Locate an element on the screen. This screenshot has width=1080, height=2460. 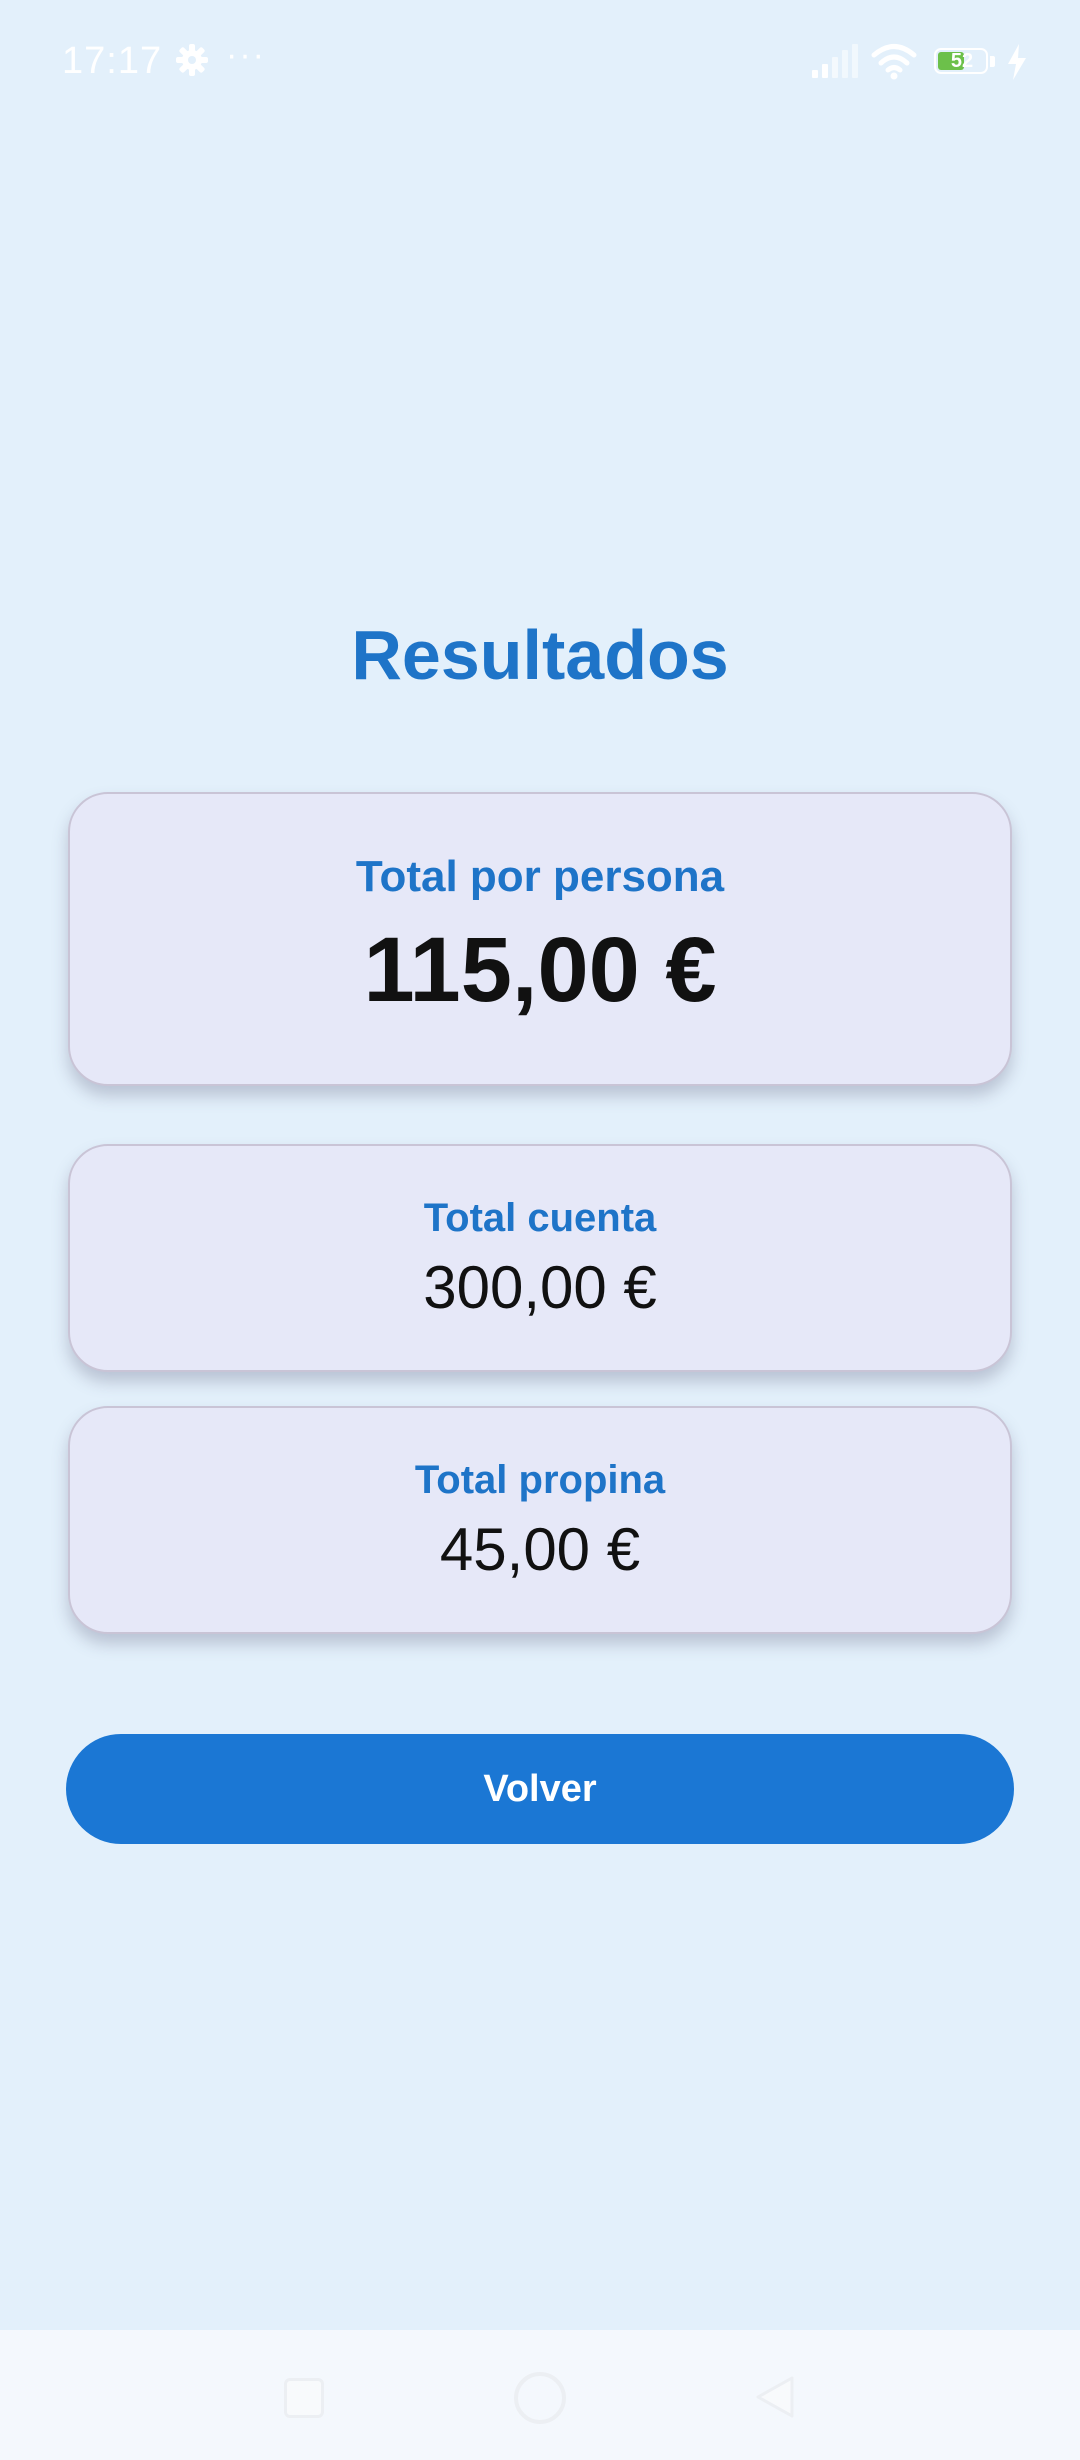
status-bar: 17:17 ··· 52 is located at coordinates (540, 65).